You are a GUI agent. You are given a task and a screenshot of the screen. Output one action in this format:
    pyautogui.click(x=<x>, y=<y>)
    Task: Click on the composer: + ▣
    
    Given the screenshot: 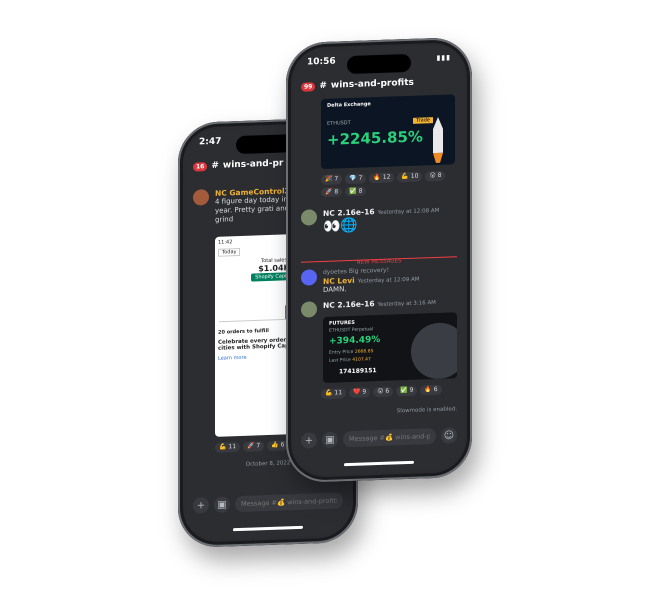 What is the action you would take?
    pyautogui.click(x=268, y=502)
    